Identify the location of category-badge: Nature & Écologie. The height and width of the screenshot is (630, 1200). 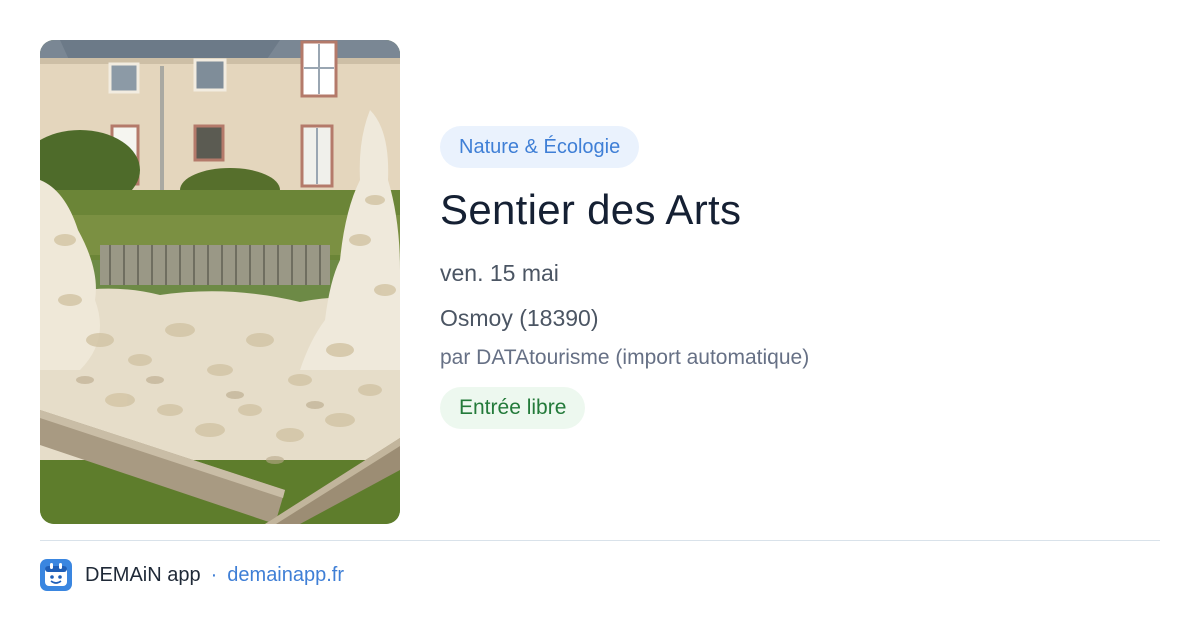
(540, 147).